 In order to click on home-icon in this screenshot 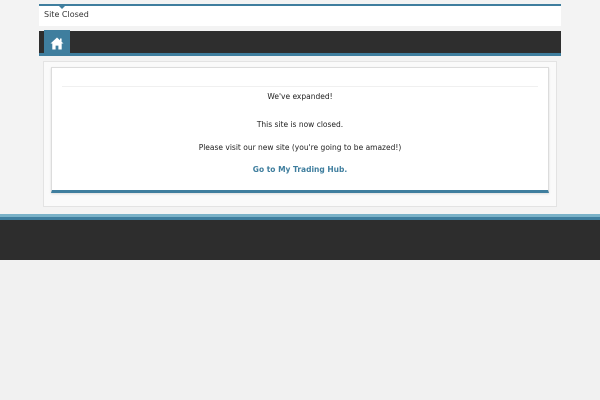, I will do `click(57, 43)`.